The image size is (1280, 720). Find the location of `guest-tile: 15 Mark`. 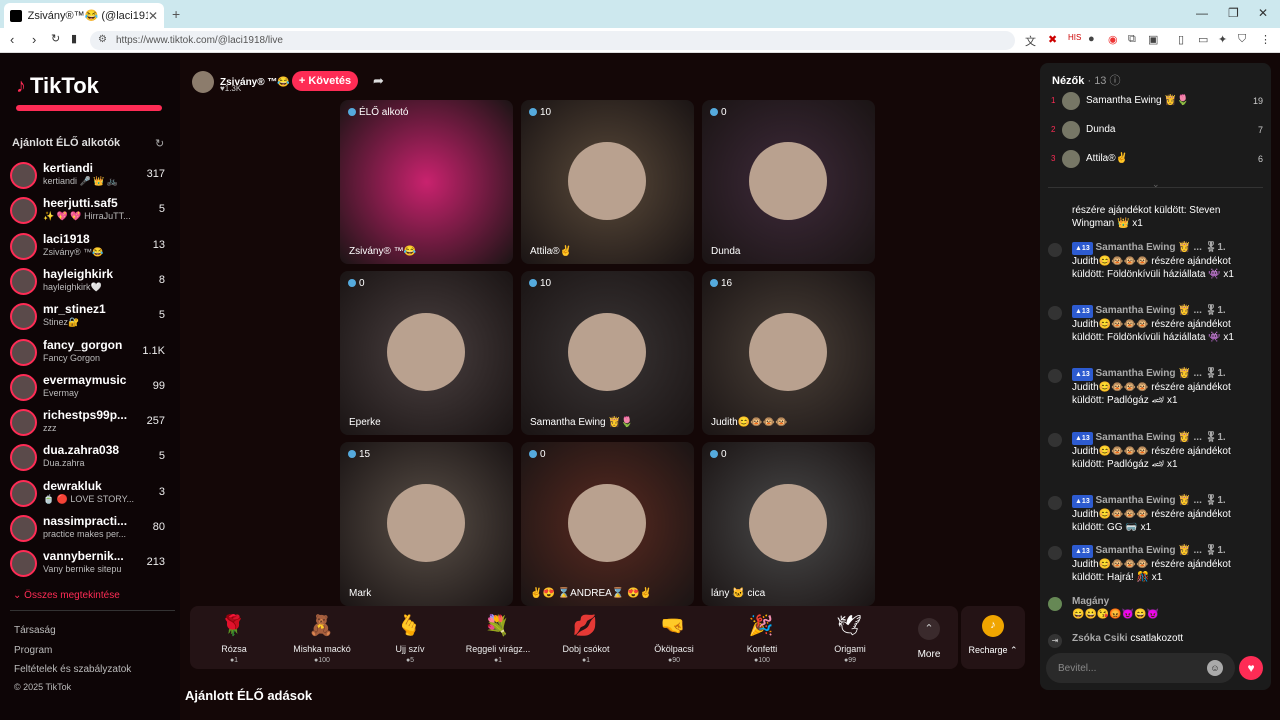

guest-tile: 15 Mark is located at coordinates (426, 524).